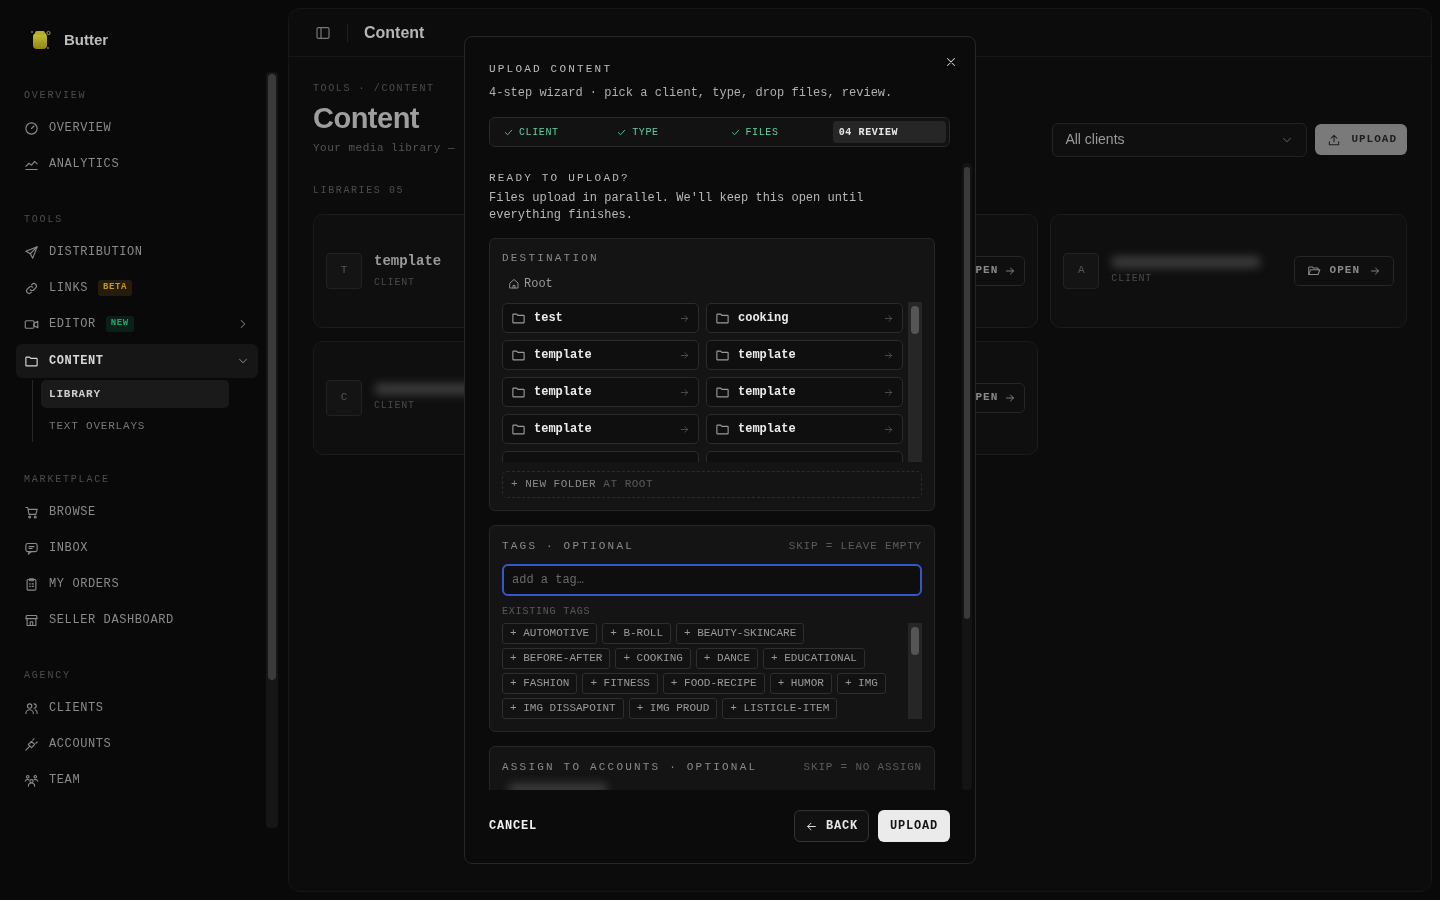 The image size is (1440, 900). I want to click on nav-item: CLIENTS, so click(137, 708).